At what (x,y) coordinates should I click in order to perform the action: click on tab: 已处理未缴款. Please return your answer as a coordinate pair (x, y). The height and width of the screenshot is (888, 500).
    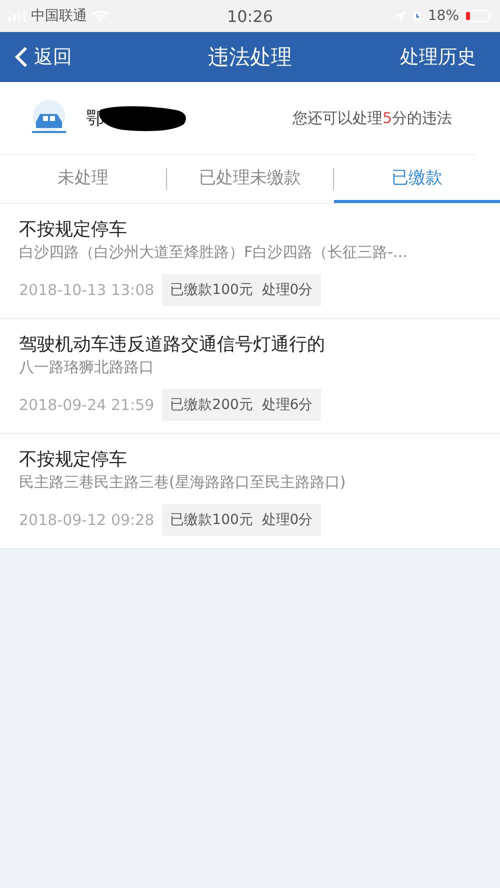
    Looking at the image, I should click on (250, 179).